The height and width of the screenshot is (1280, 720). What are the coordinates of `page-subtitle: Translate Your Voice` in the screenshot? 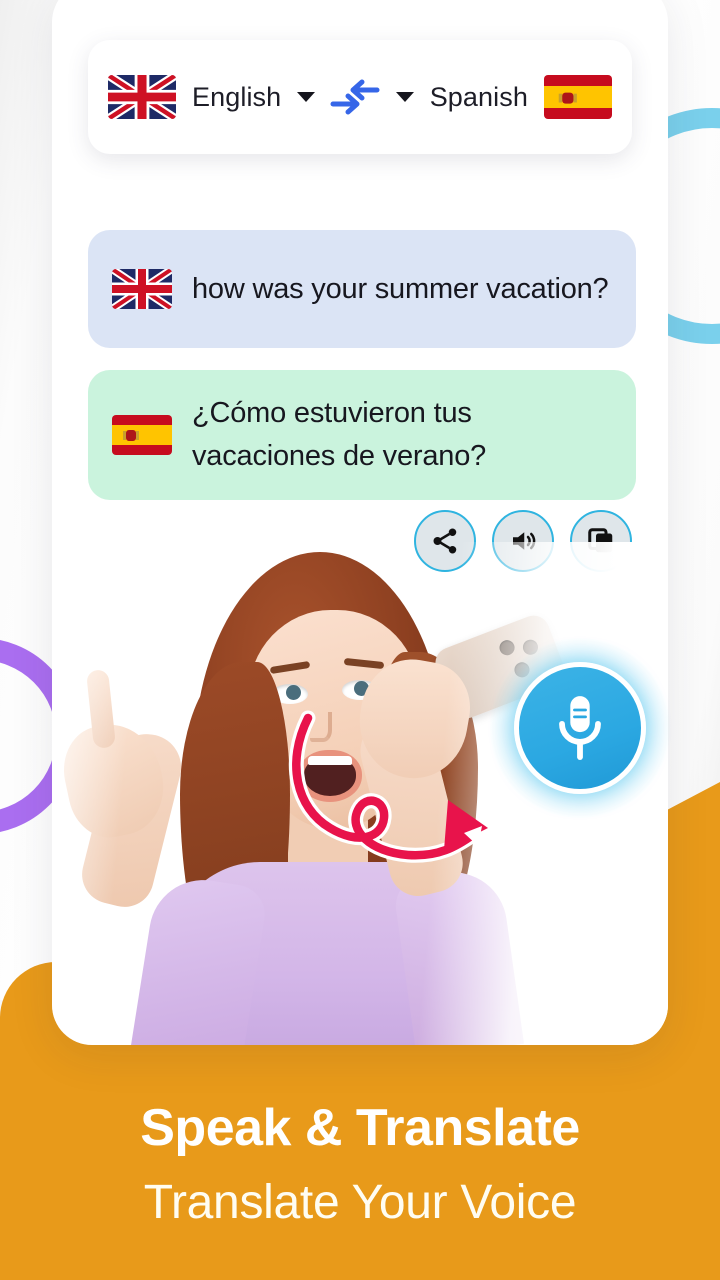 It's located at (360, 1202).